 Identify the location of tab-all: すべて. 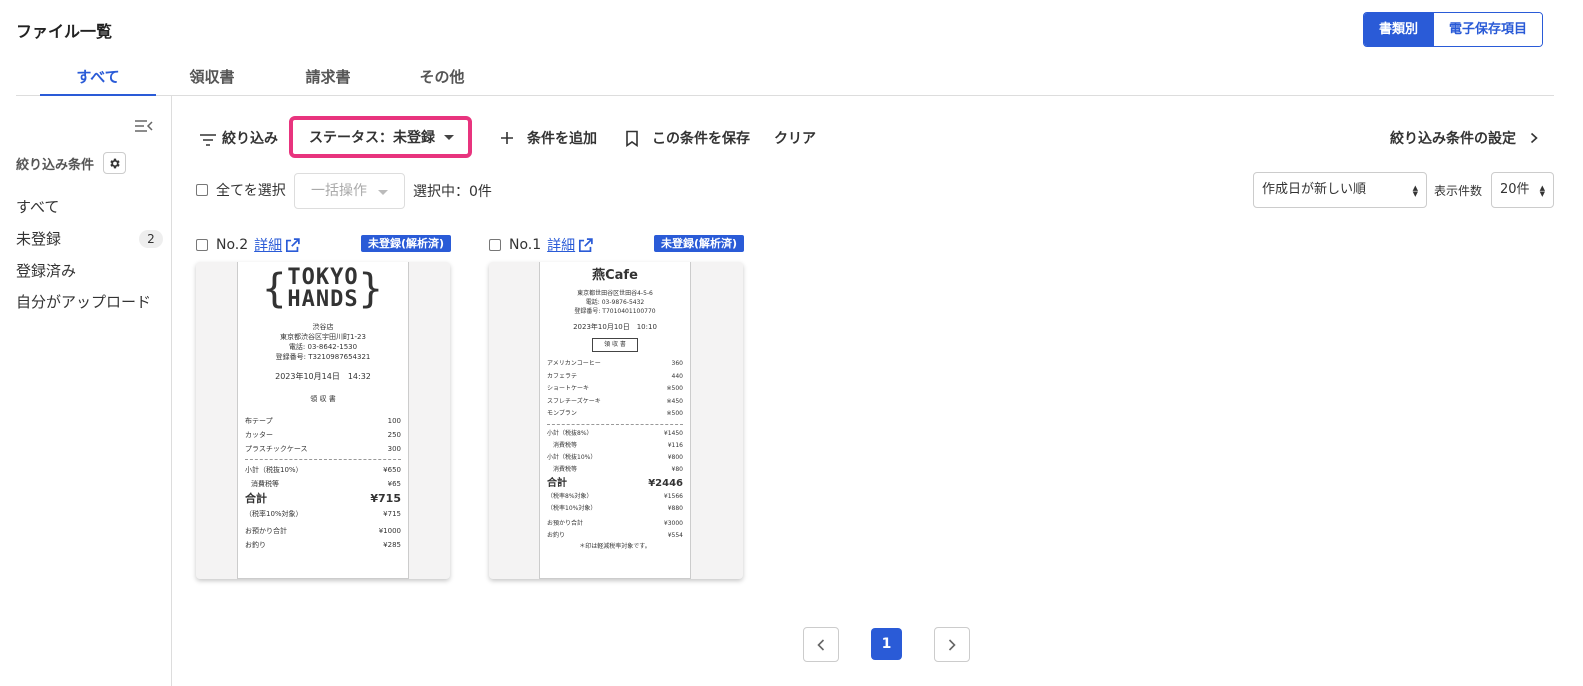
(98, 78).